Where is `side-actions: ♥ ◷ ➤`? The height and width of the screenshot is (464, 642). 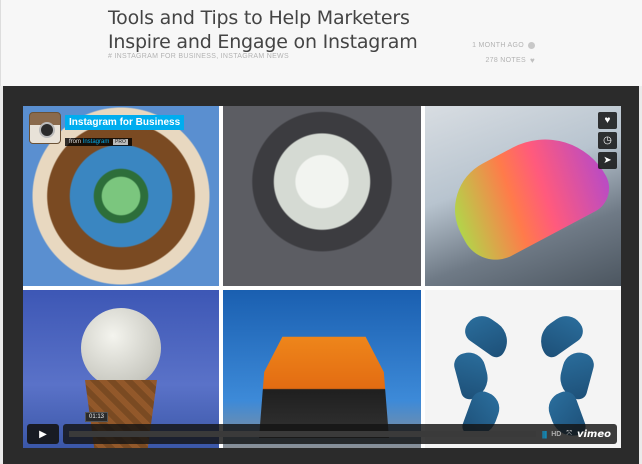
side-actions: ♥ ◷ ➤ is located at coordinates (607, 140).